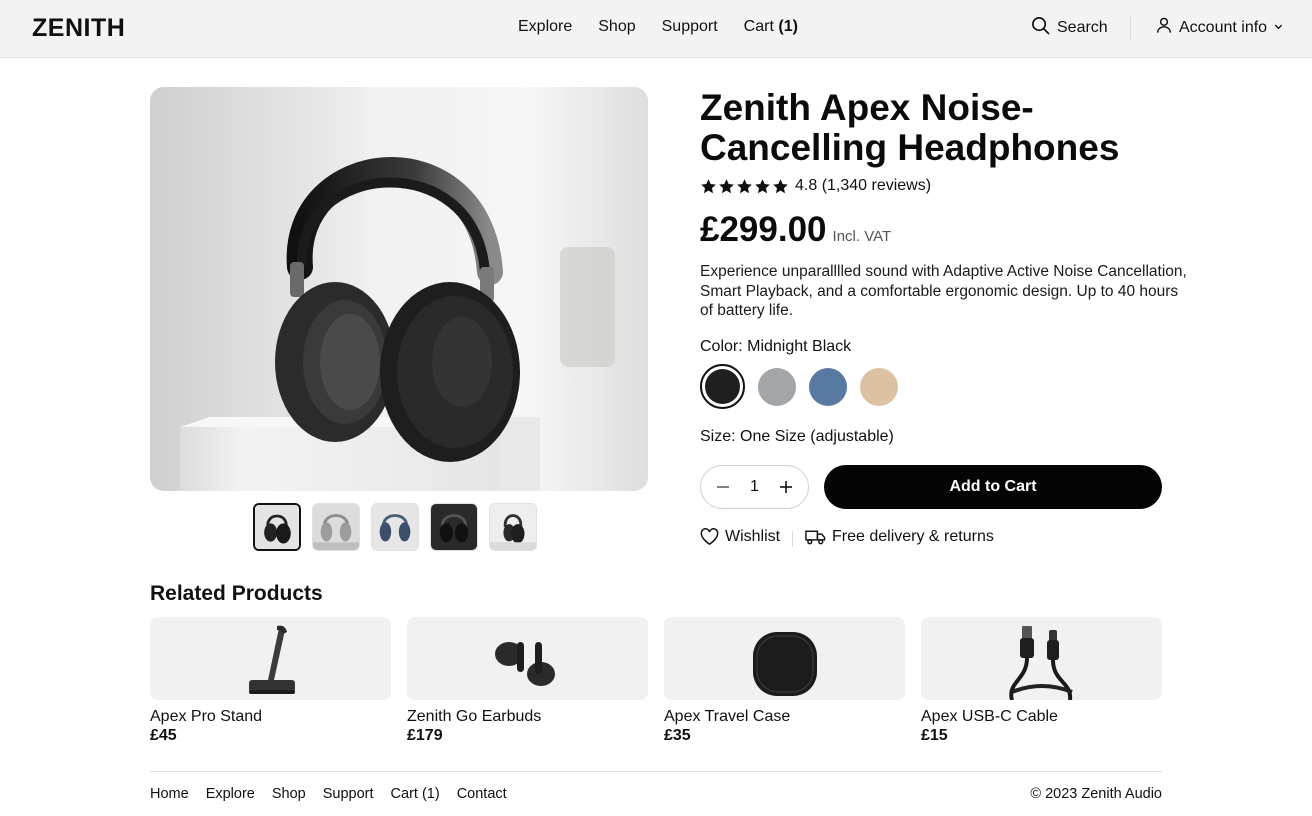 This screenshot has height=816, width=1312. Describe the element at coordinates (758, 26) in the screenshot. I see `nav-cart-label: Cart` at that location.